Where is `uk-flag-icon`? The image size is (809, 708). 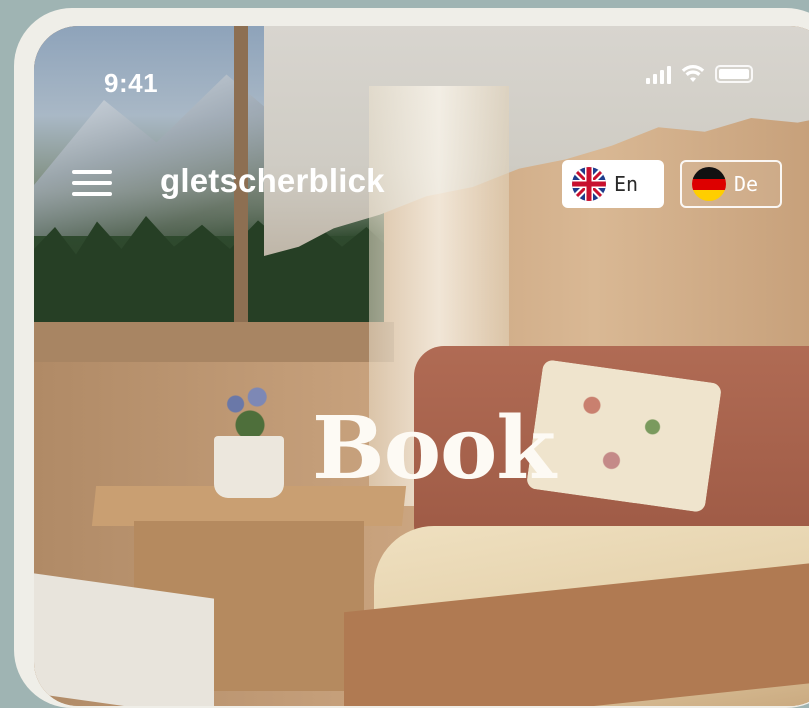
uk-flag-icon is located at coordinates (589, 184).